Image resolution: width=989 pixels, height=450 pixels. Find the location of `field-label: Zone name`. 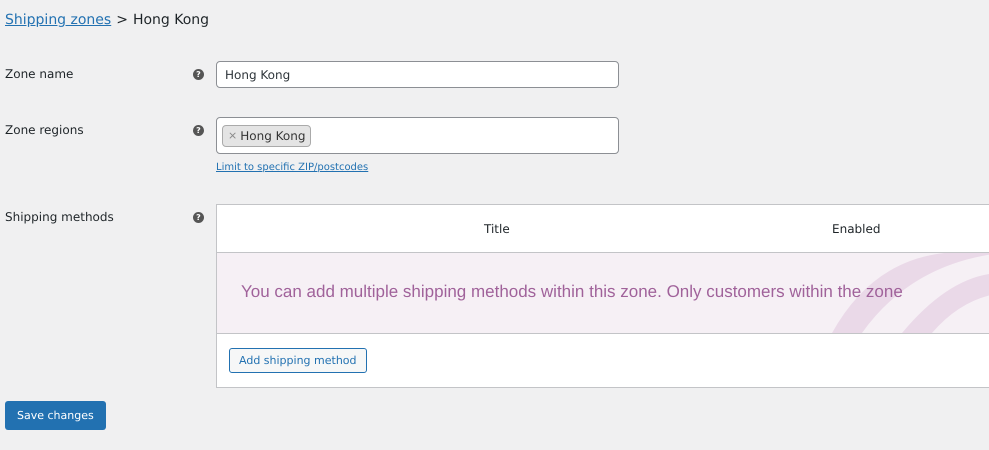

field-label: Zone name is located at coordinates (39, 73).